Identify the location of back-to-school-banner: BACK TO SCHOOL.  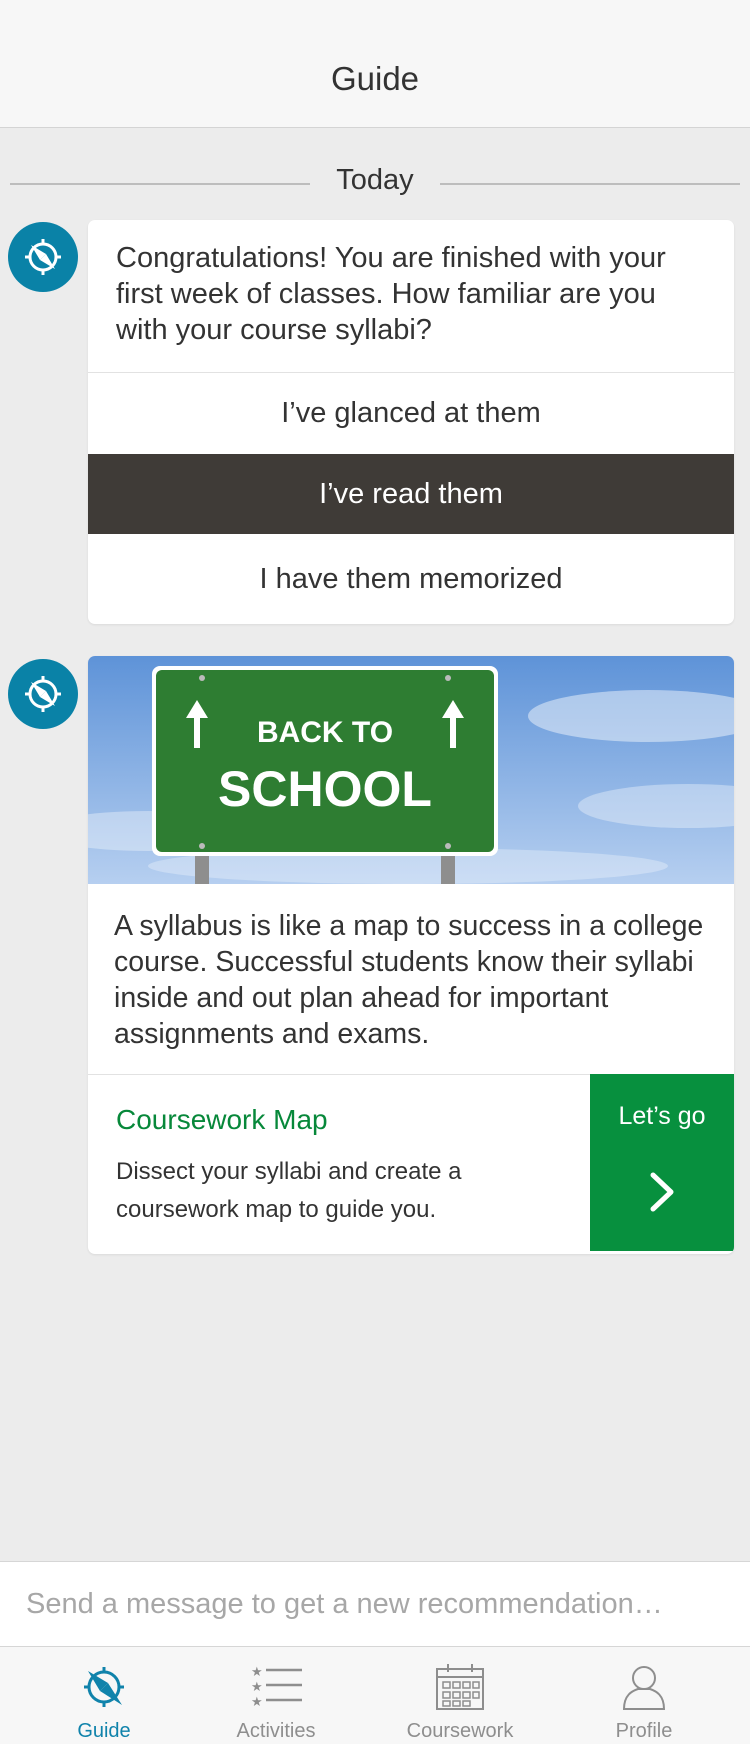
(411, 770).